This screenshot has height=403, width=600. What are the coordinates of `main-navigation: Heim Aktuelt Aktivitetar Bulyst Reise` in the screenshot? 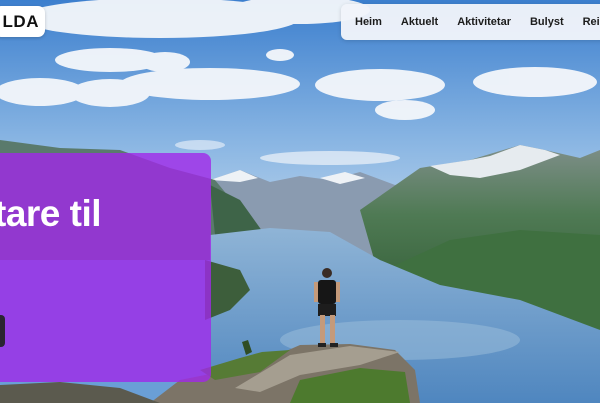 It's located at (470, 22).